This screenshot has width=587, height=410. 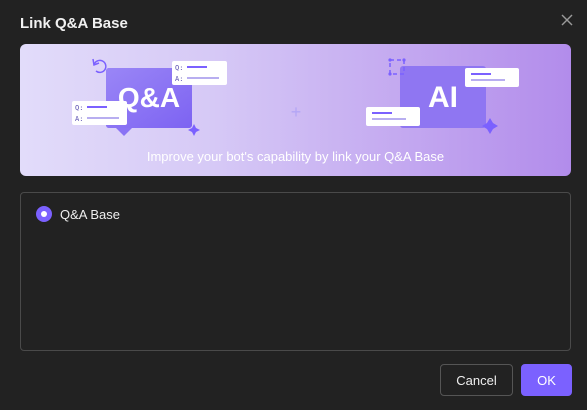 I want to click on ok-button: OK, so click(x=546, y=380).